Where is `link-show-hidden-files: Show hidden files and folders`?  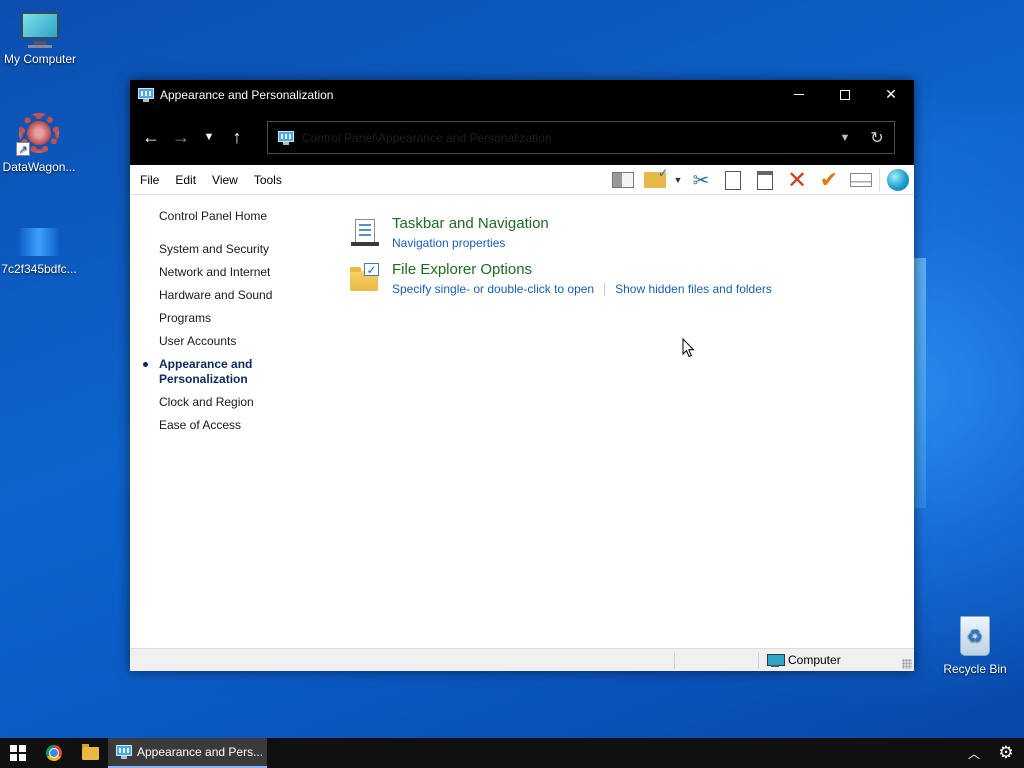
link-show-hidden-files: Show hidden files and folders is located at coordinates (693, 289).